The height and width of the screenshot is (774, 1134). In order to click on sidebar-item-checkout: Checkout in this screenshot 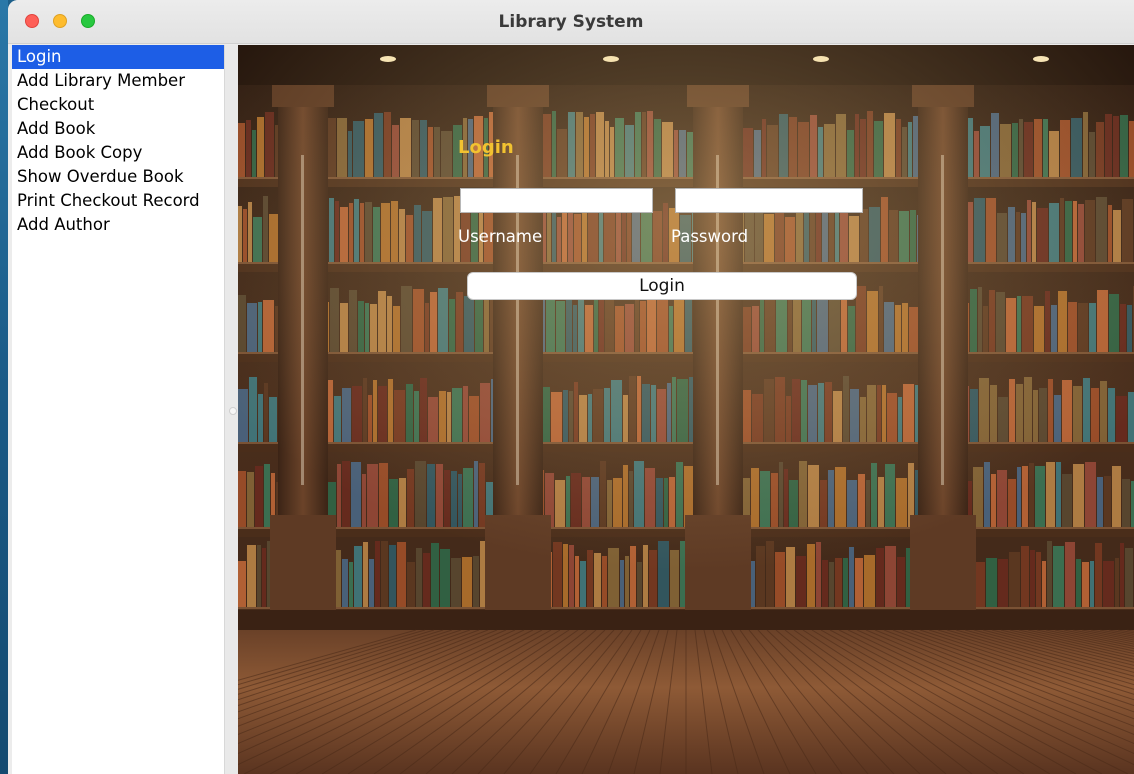, I will do `click(118, 105)`.